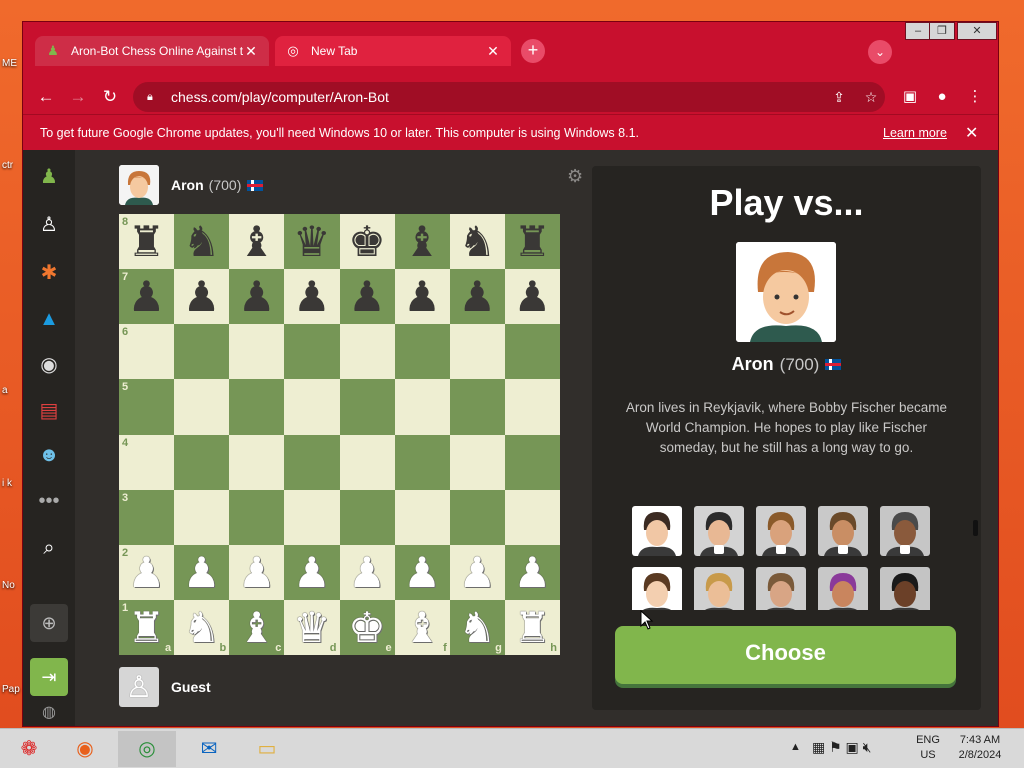  I want to click on board-square-e7: ♟, so click(367, 297).